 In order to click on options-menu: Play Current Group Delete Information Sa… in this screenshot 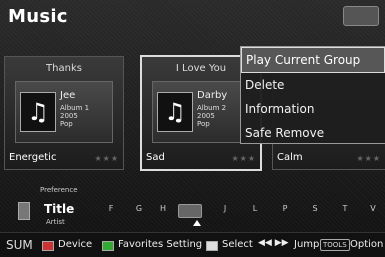, I will do `click(312, 95)`.